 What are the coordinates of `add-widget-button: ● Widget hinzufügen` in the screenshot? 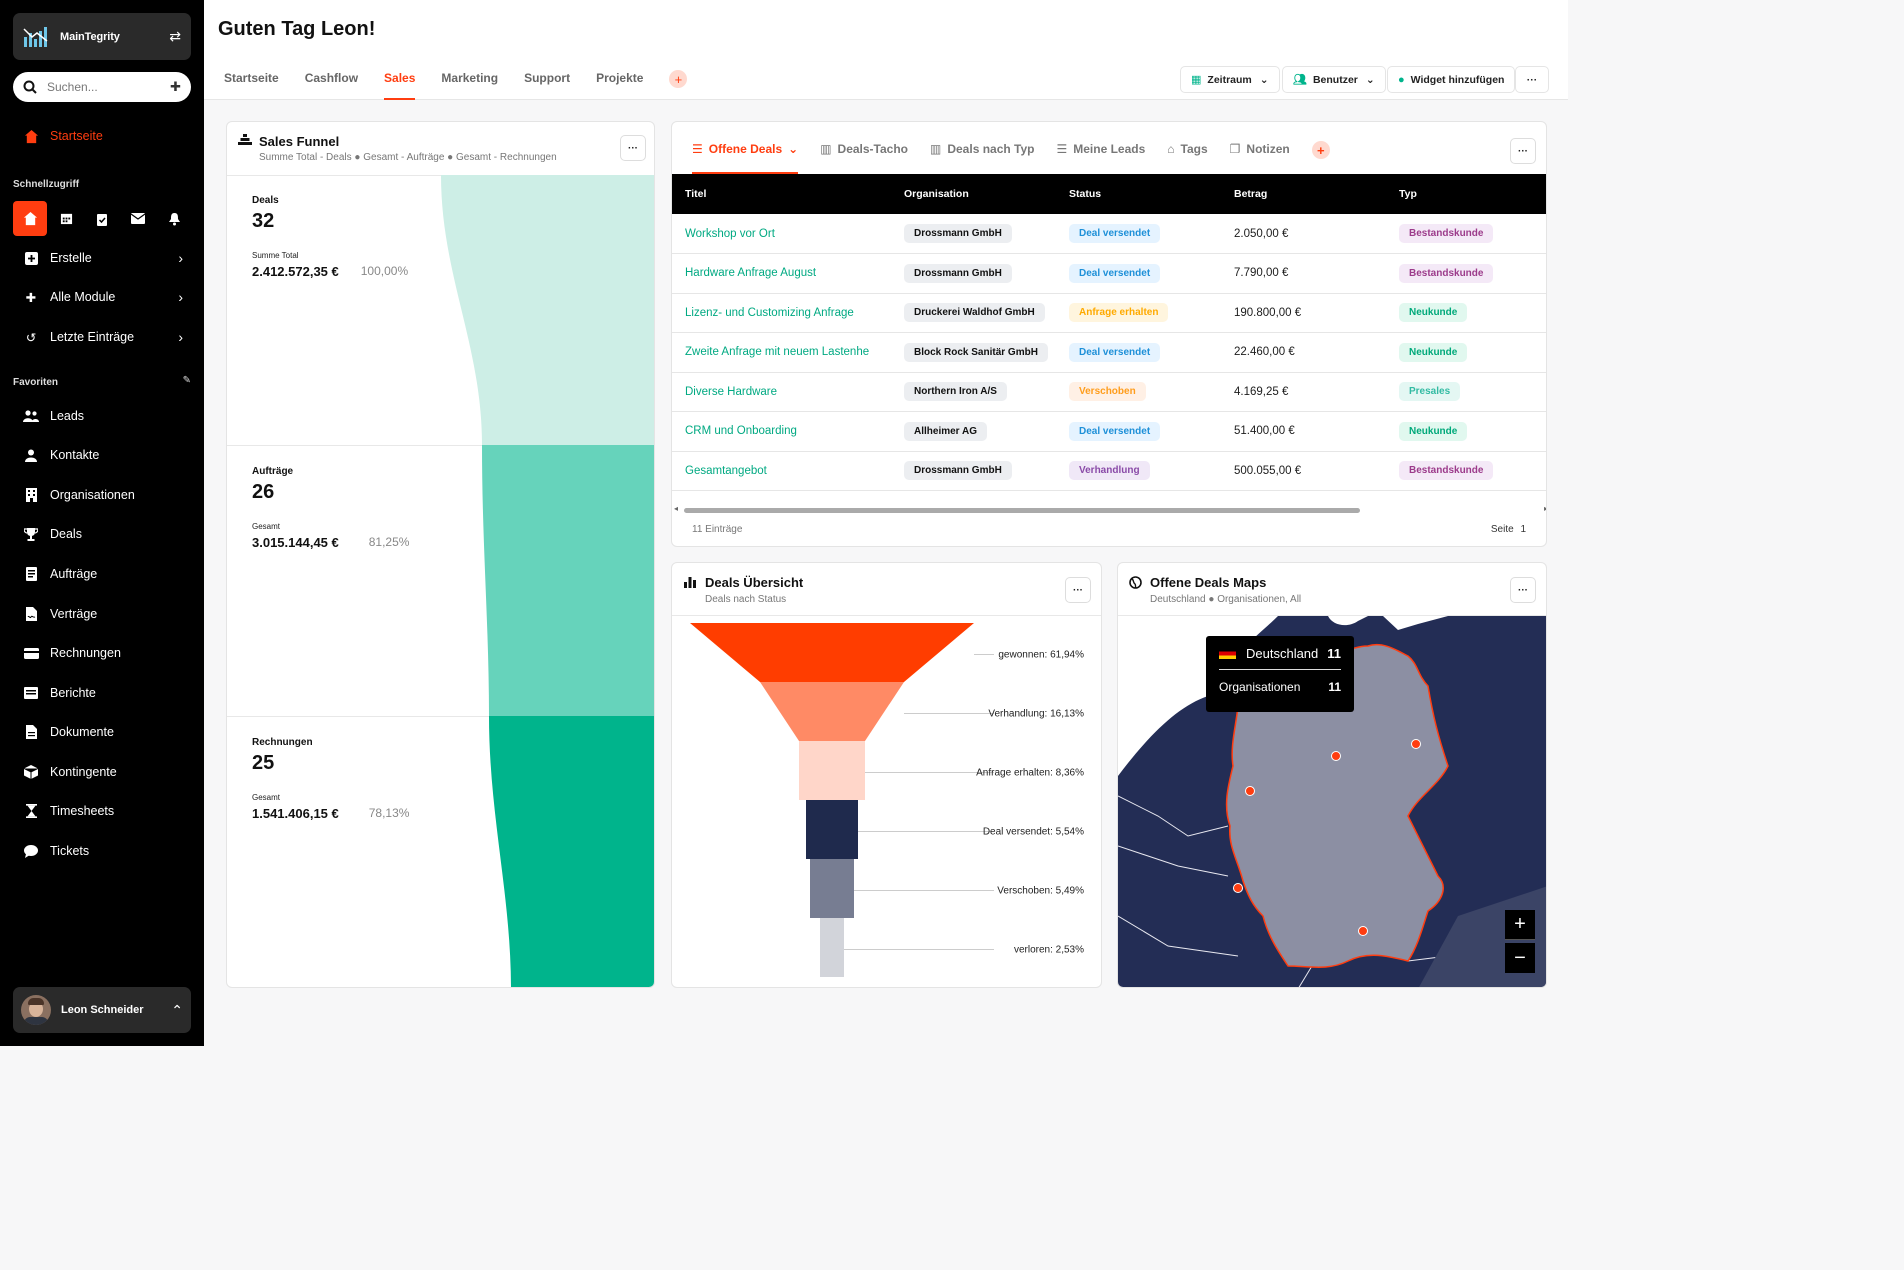 It's located at (1451, 79).